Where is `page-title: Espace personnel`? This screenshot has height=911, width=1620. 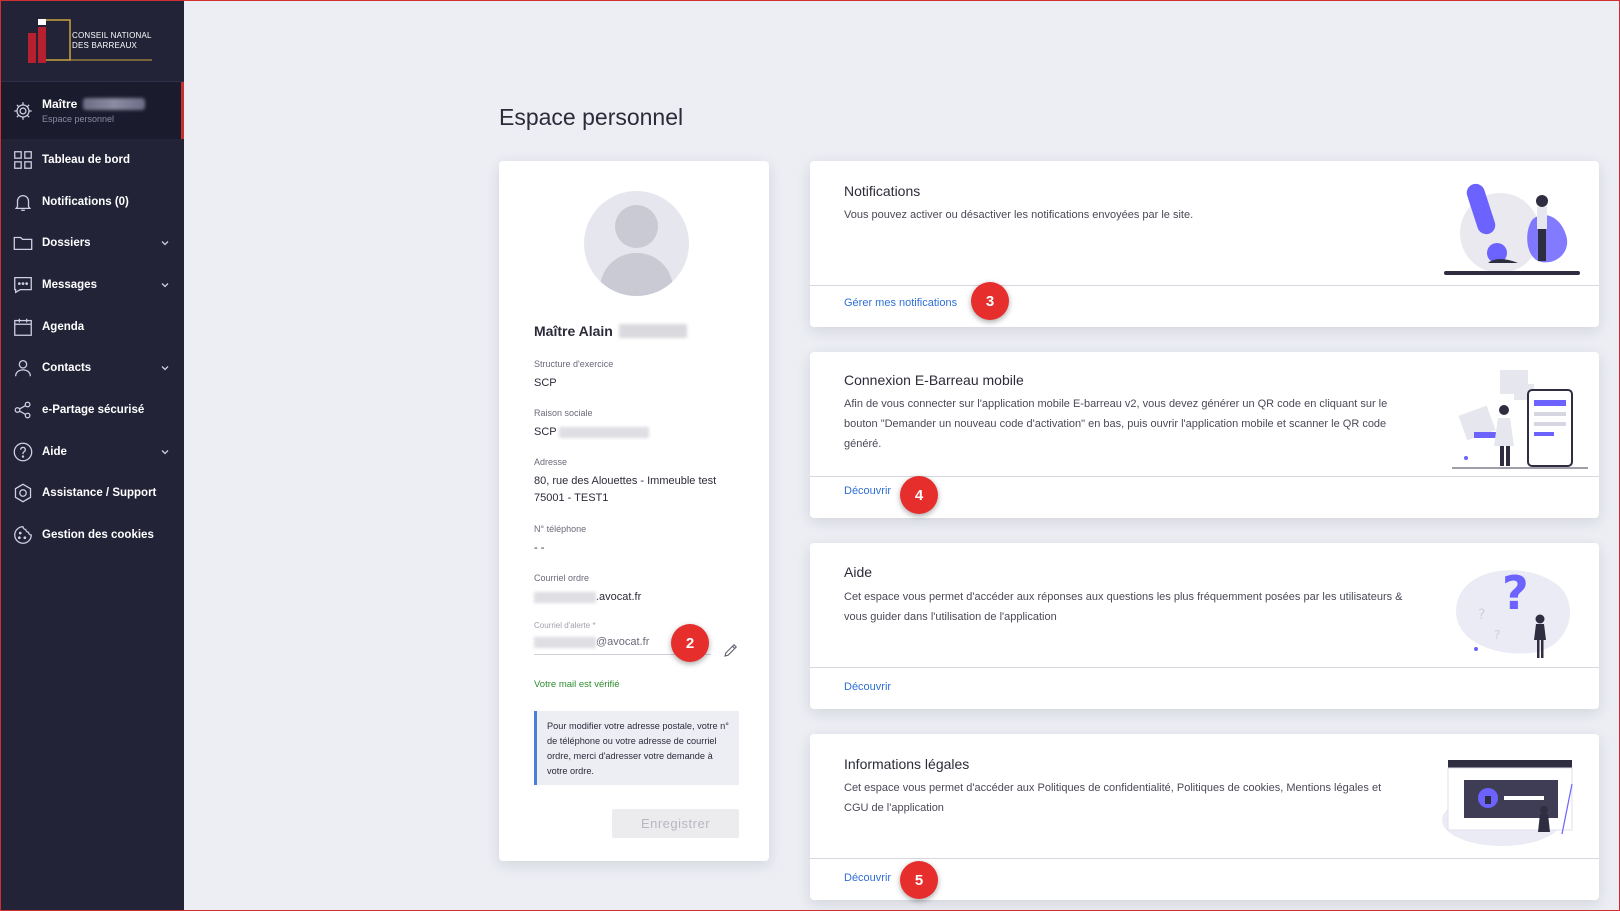
page-title: Espace personnel is located at coordinates (591, 117).